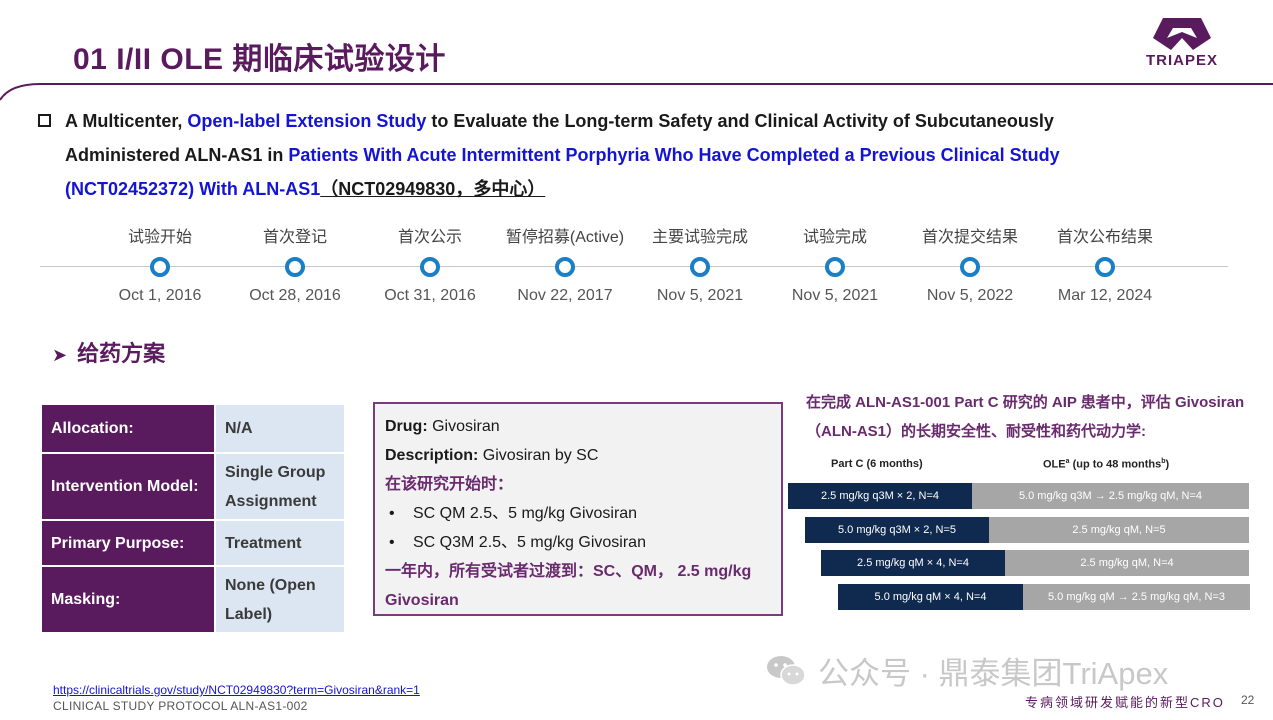 This screenshot has width=1273, height=720. Describe the element at coordinates (834, 237) in the screenshot. I see `timeline-label: 试验完成` at that location.